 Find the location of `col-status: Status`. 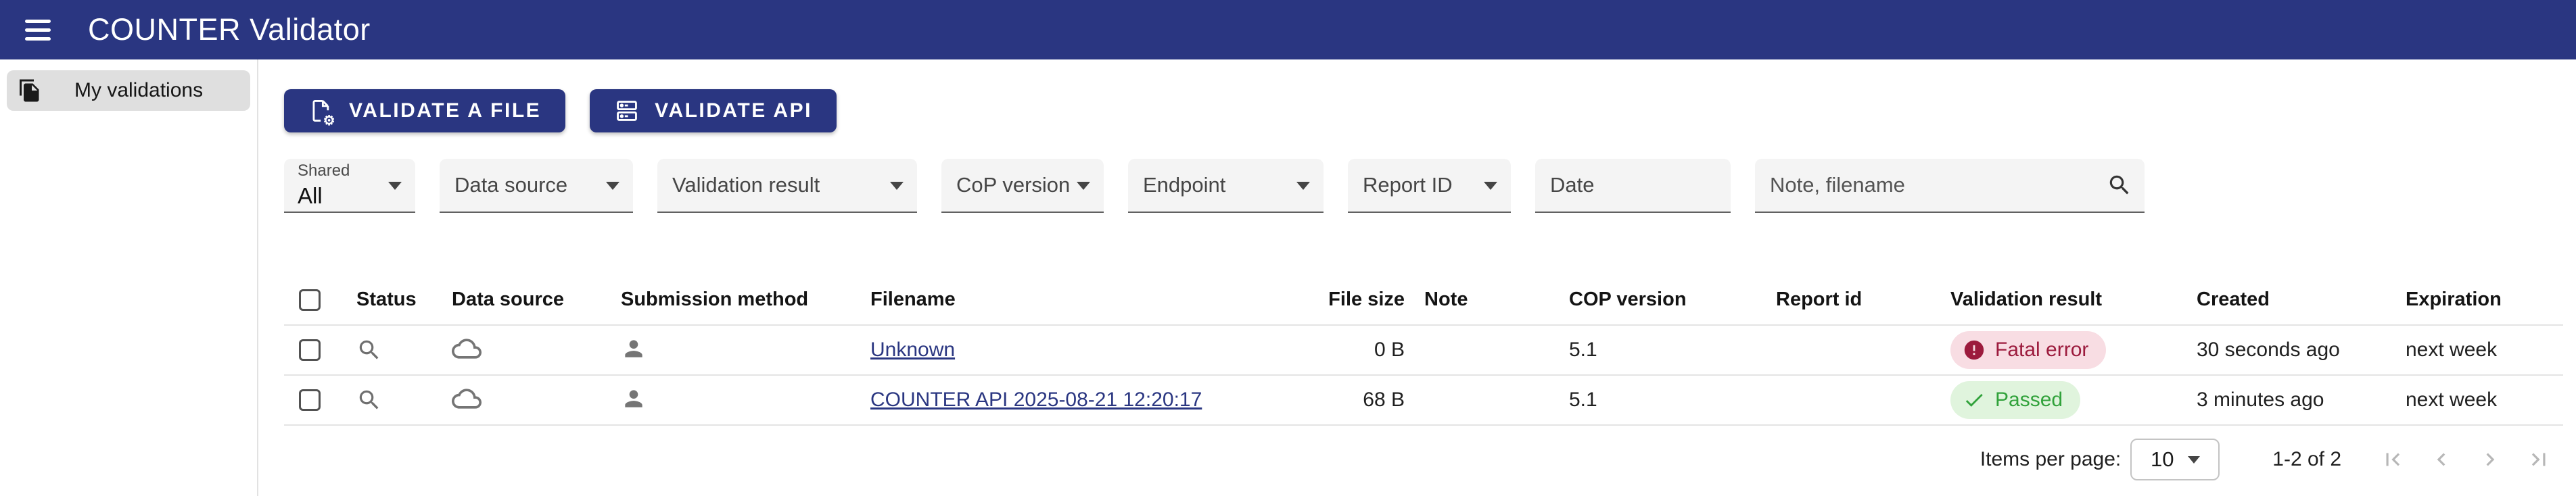

col-status: Status is located at coordinates (386, 299).